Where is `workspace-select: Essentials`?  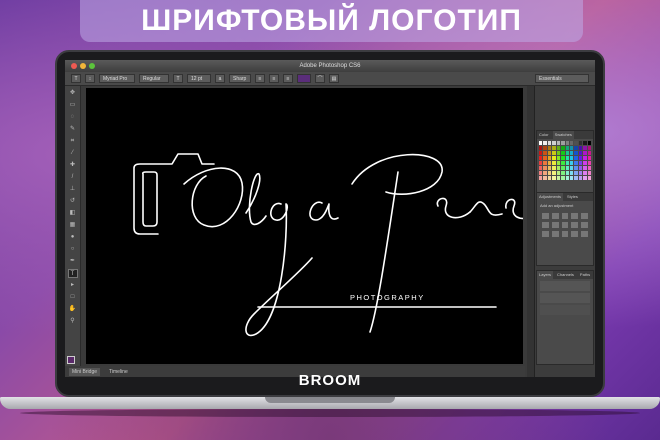 workspace-select: Essentials is located at coordinates (562, 78).